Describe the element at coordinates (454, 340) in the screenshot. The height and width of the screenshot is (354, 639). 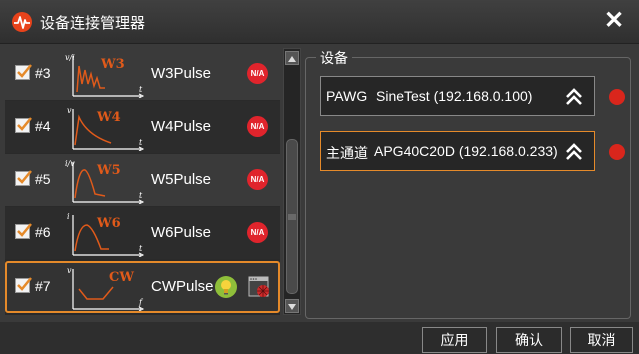
I see `apply-button: 应用` at that location.